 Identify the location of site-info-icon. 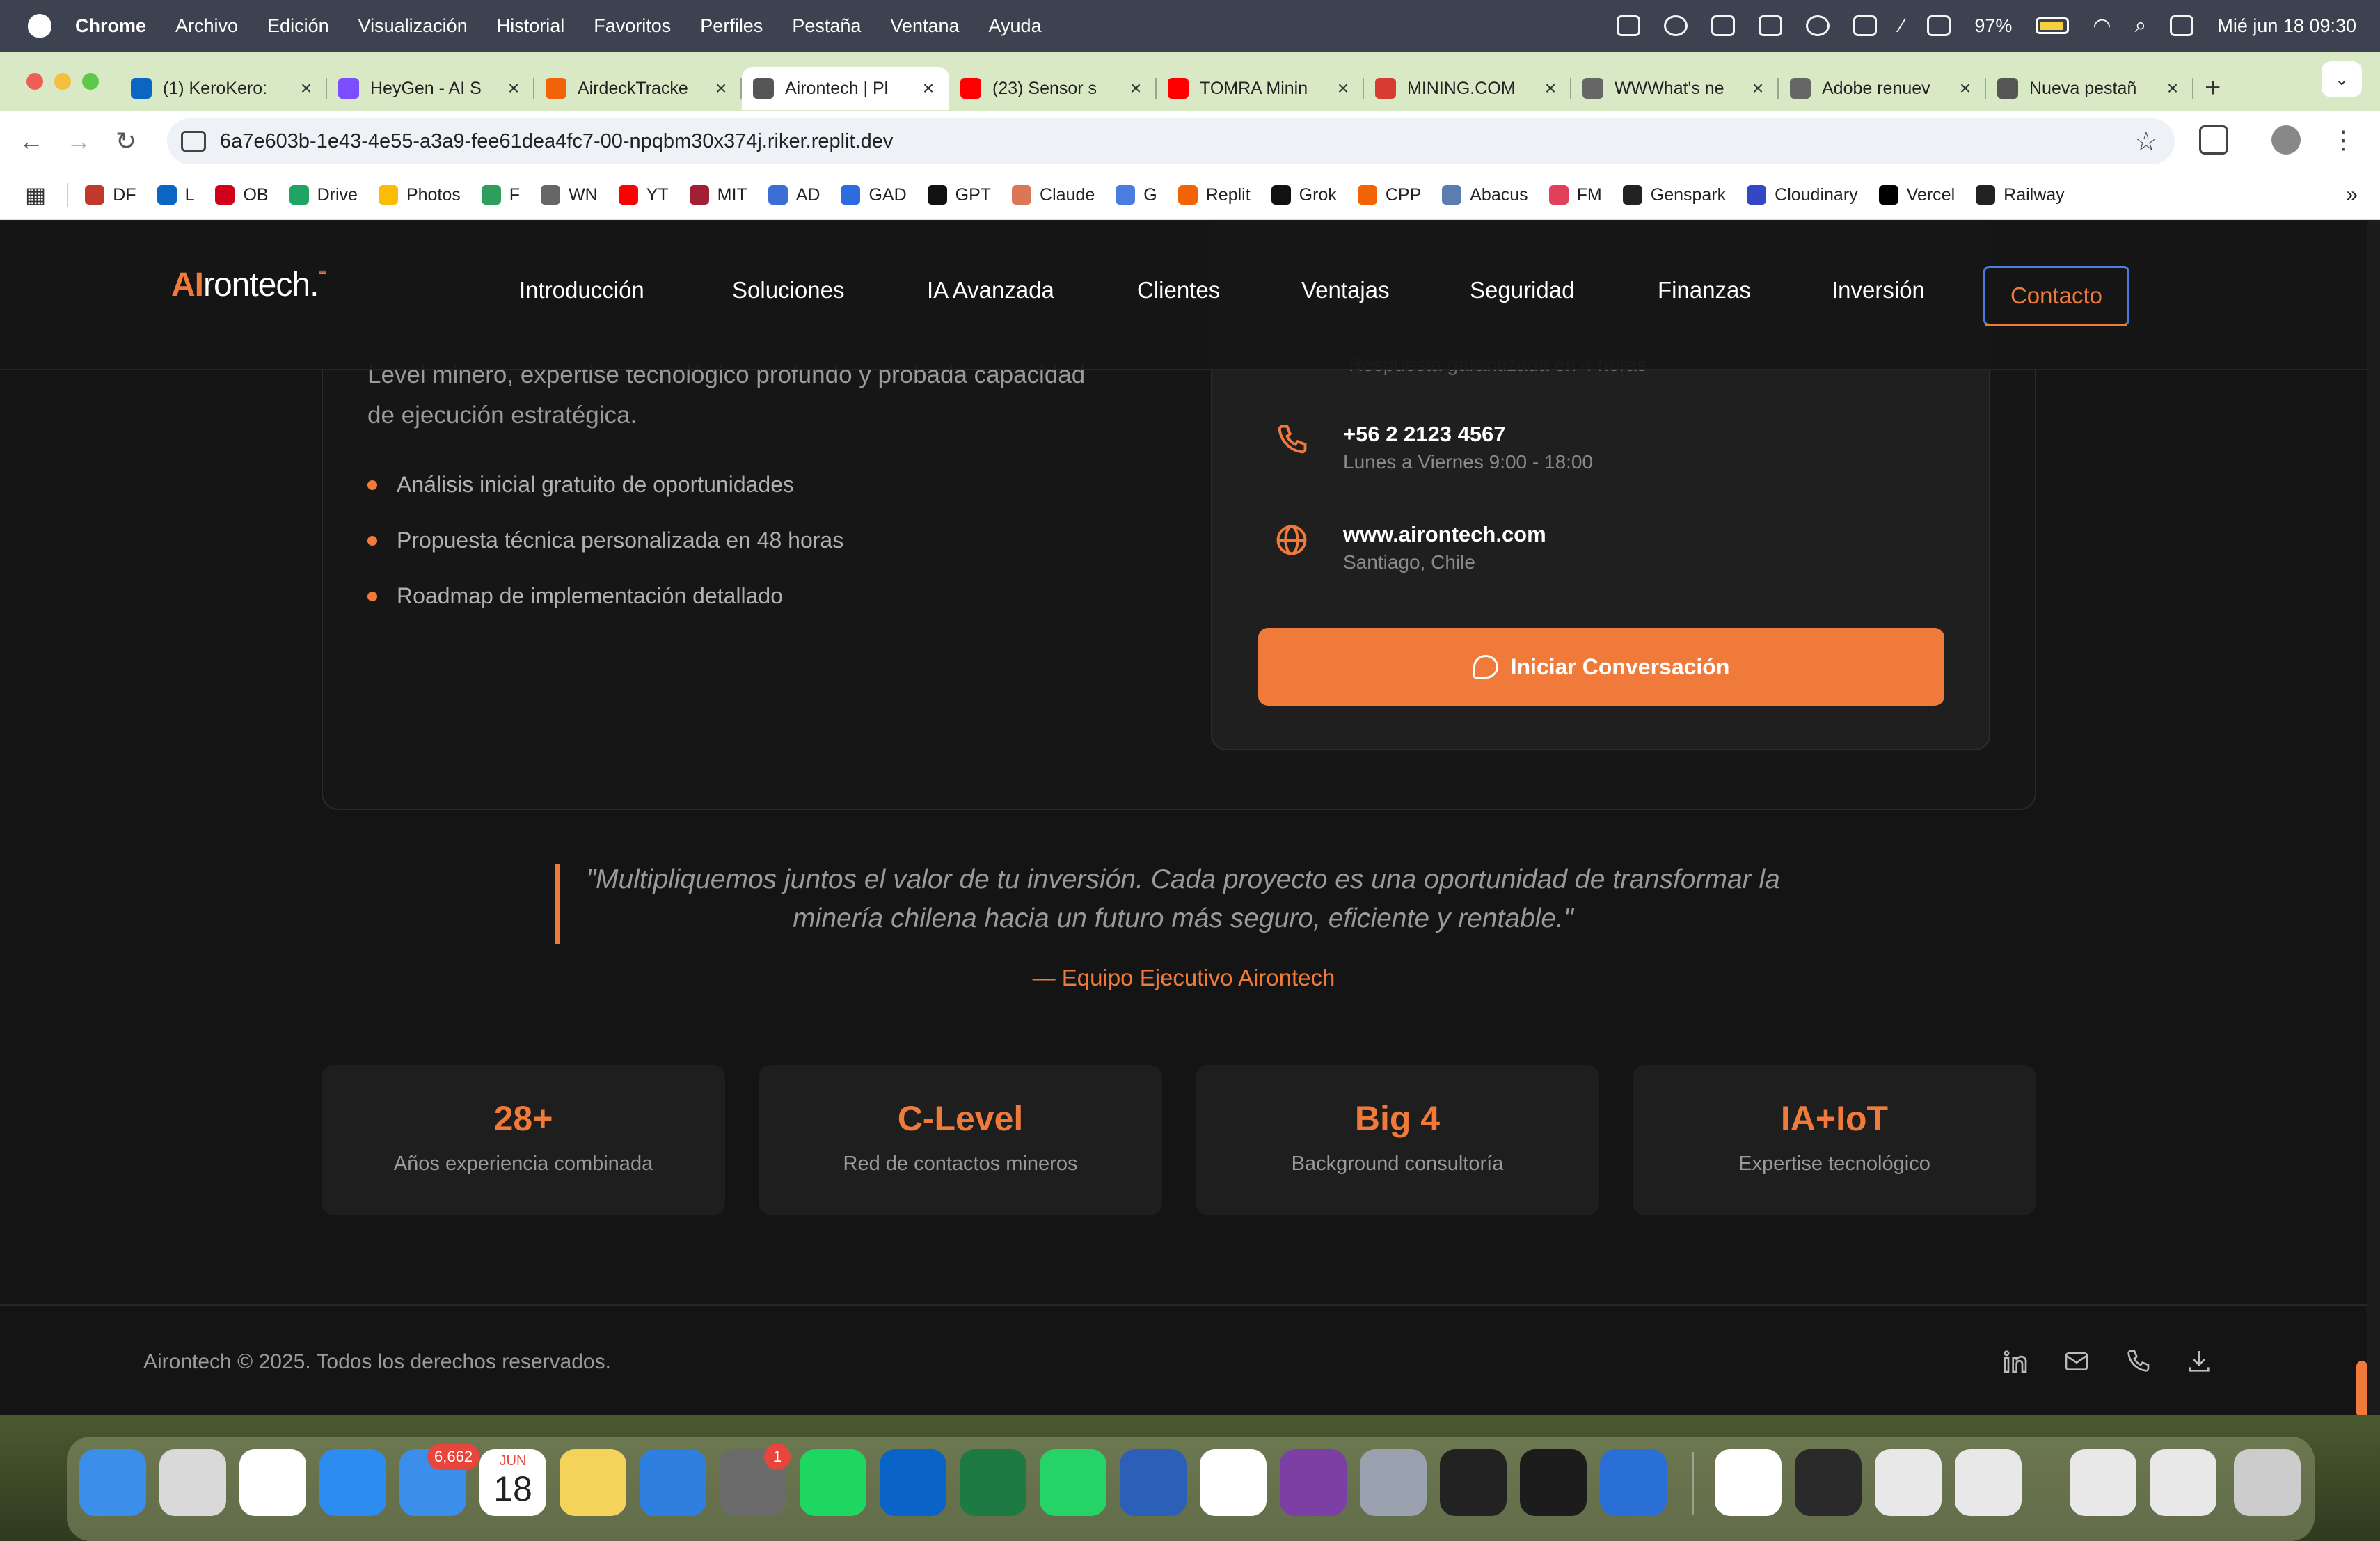
(193, 141).